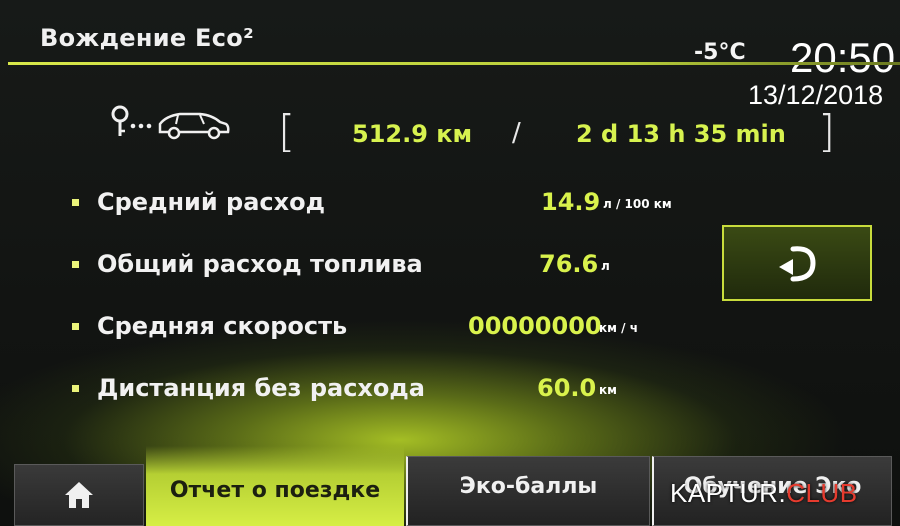 This screenshot has height=526, width=900. What do you see at coordinates (170, 122) in the screenshot?
I see `trip-car-icon` at bounding box center [170, 122].